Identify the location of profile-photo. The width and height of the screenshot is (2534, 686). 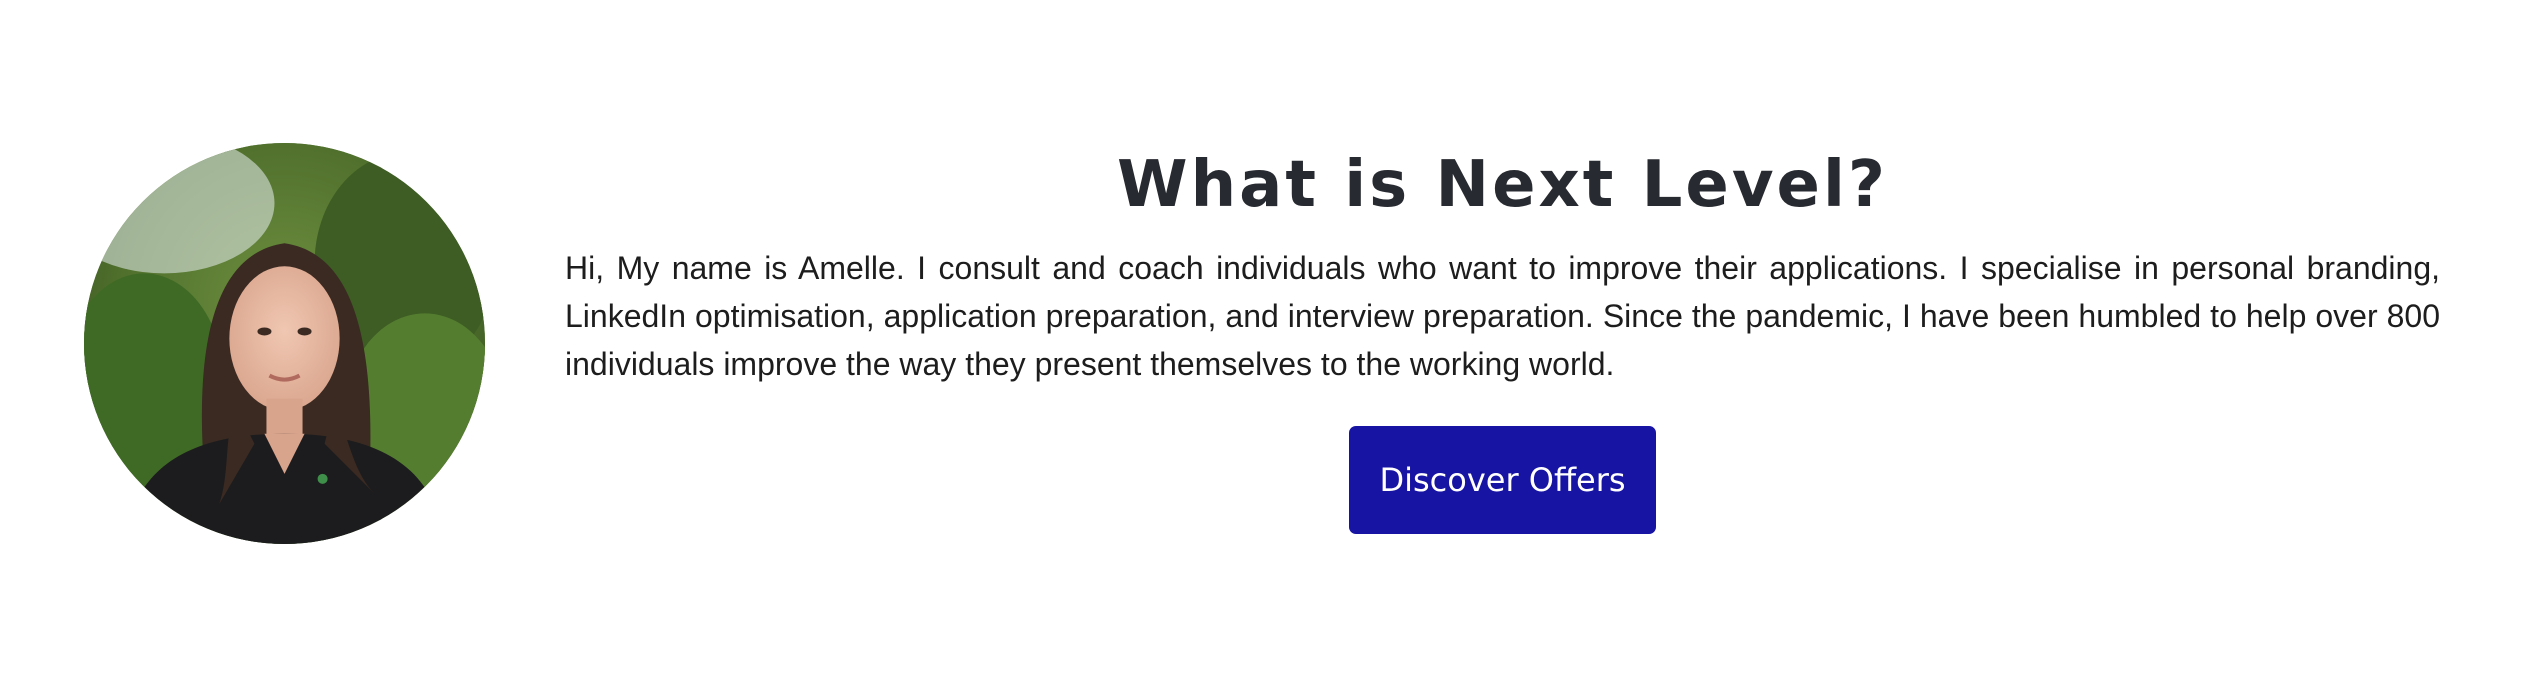
(284, 343).